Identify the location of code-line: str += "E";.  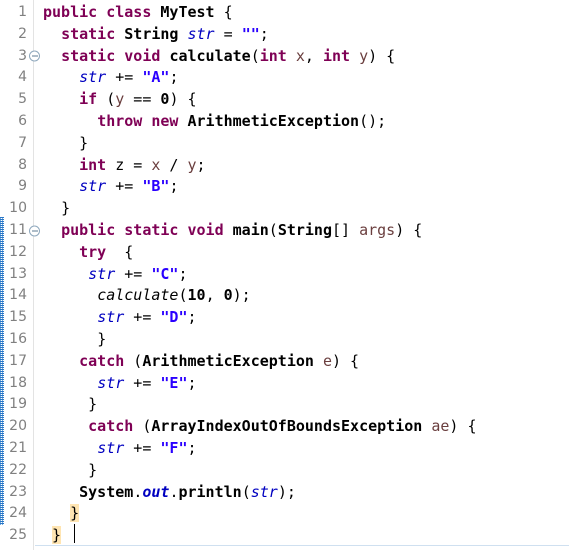
(306, 384).